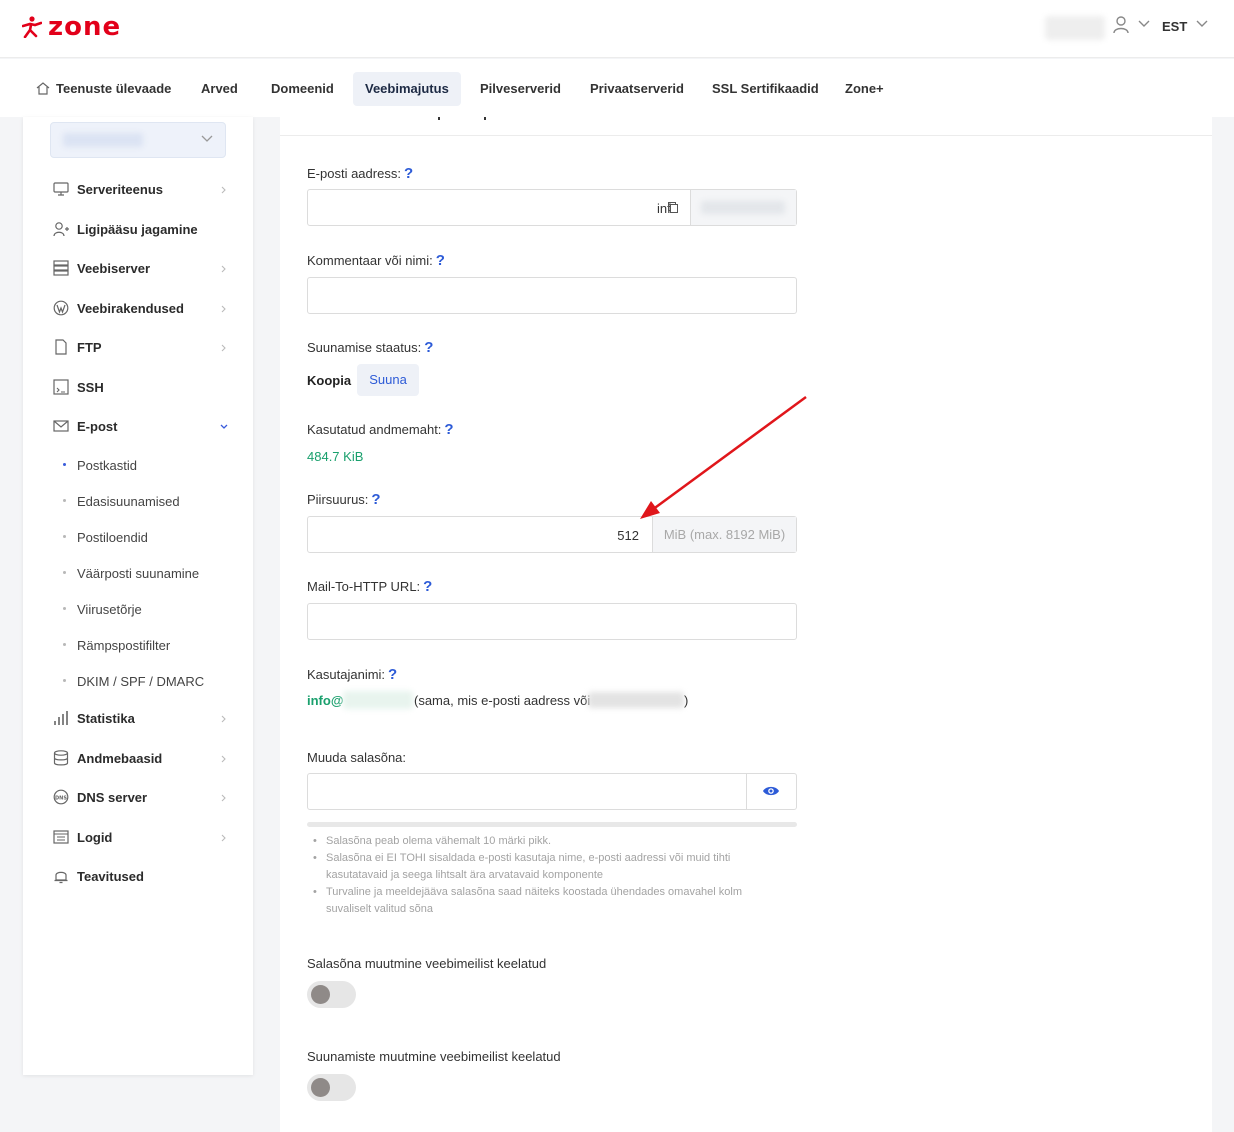 The height and width of the screenshot is (1132, 1234). I want to click on sidebar-subitem-vaarposti-suunamine: Väärposti suunamine, so click(138, 573).